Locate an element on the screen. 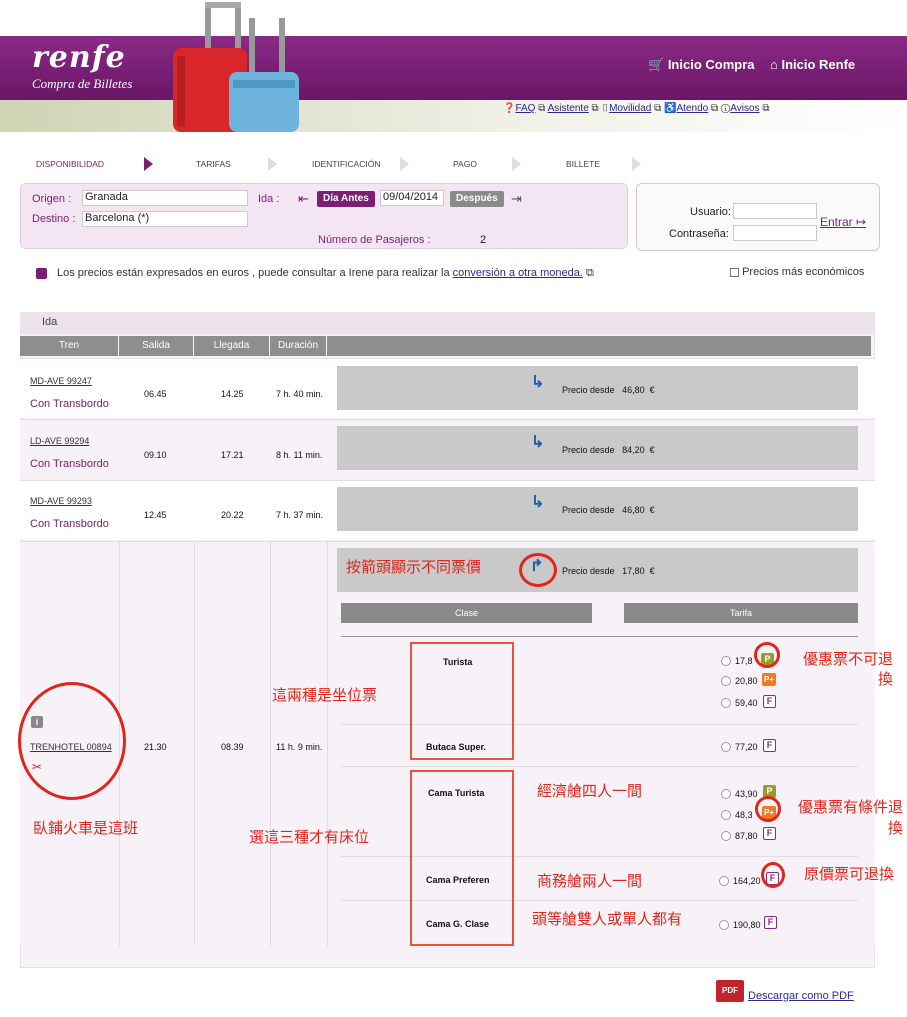 The image size is (907, 1017). pasajeros-label: Número de Pasajeros : is located at coordinates (374, 240).